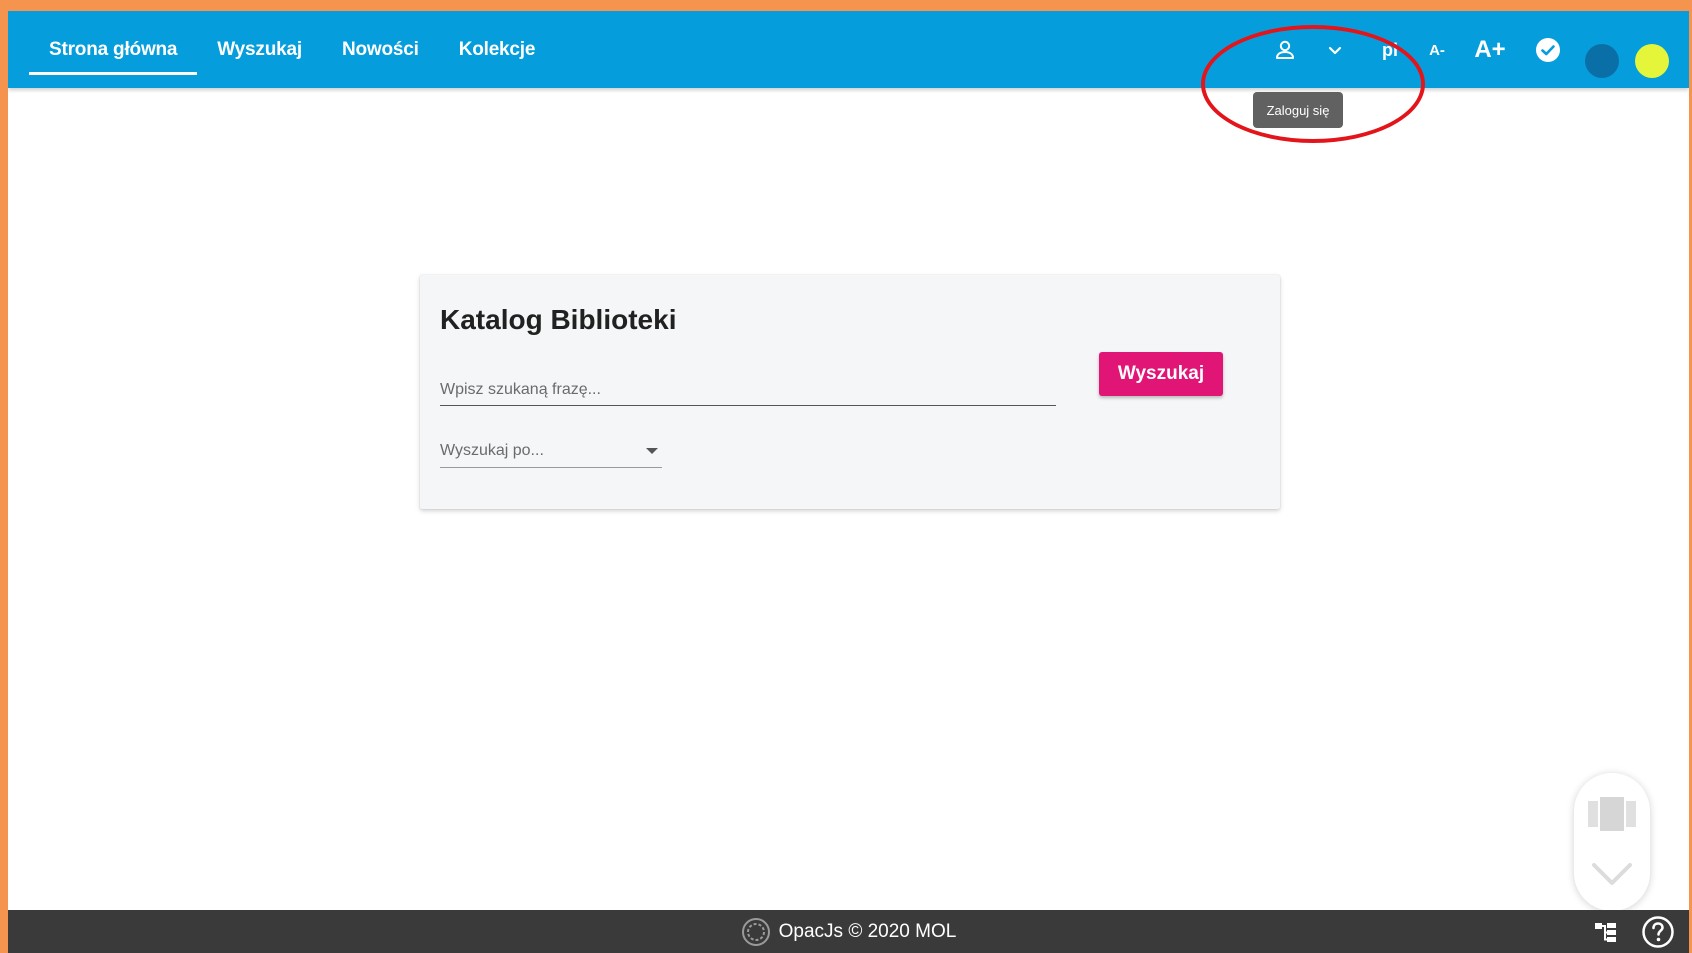  Describe the element at coordinates (1658, 932) in the screenshot. I see `help-circle-icon` at that location.